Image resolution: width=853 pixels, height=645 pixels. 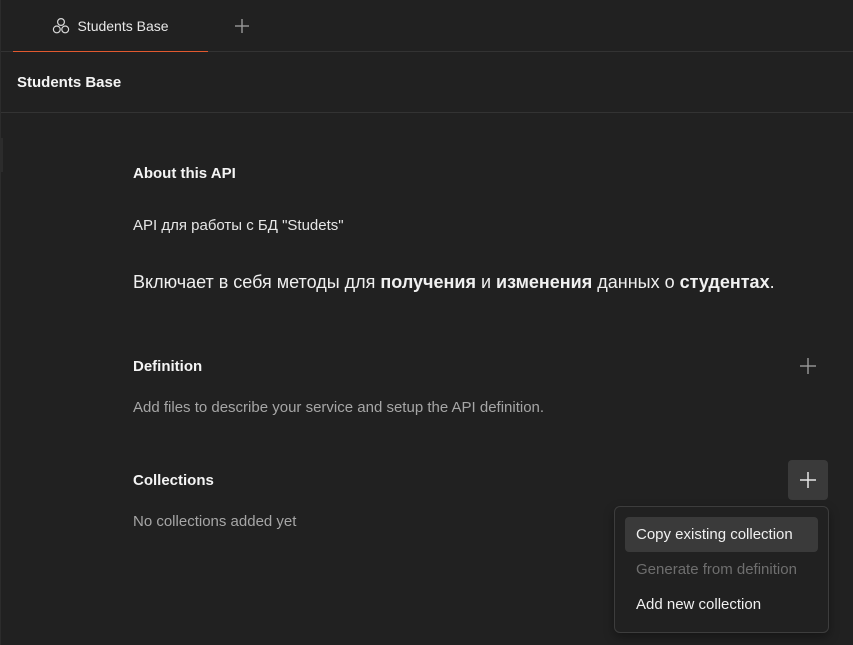 I want to click on menu-item-generate-from-definition: Generate from definition, so click(x=716, y=569).